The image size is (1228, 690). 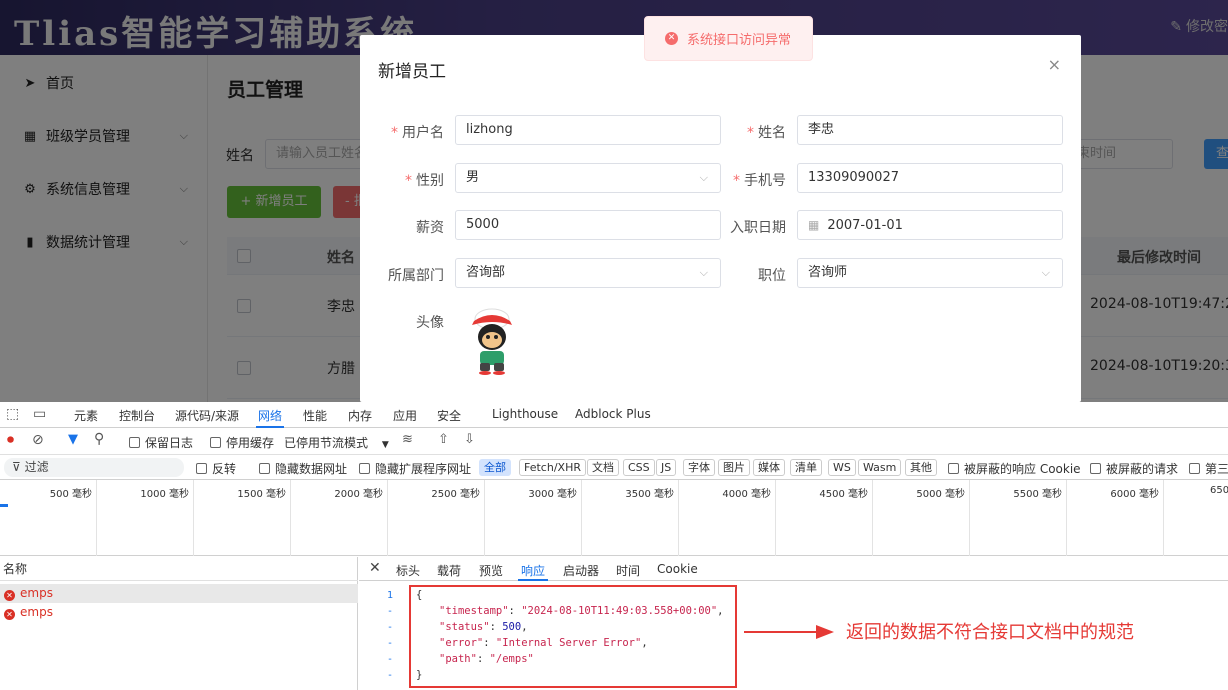 I want to click on tab-payload: 载荷, so click(x=449, y=570).